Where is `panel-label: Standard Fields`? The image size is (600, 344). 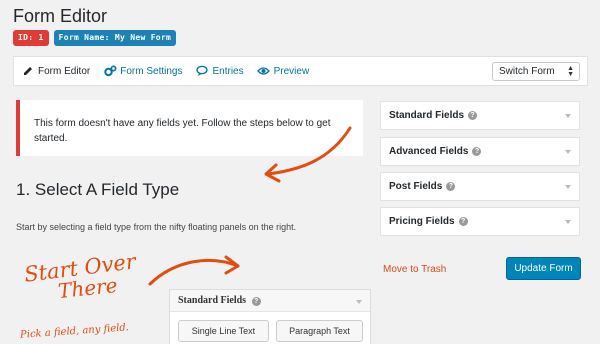 panel-label: Standard Fields is located at coordinates (427, 115).